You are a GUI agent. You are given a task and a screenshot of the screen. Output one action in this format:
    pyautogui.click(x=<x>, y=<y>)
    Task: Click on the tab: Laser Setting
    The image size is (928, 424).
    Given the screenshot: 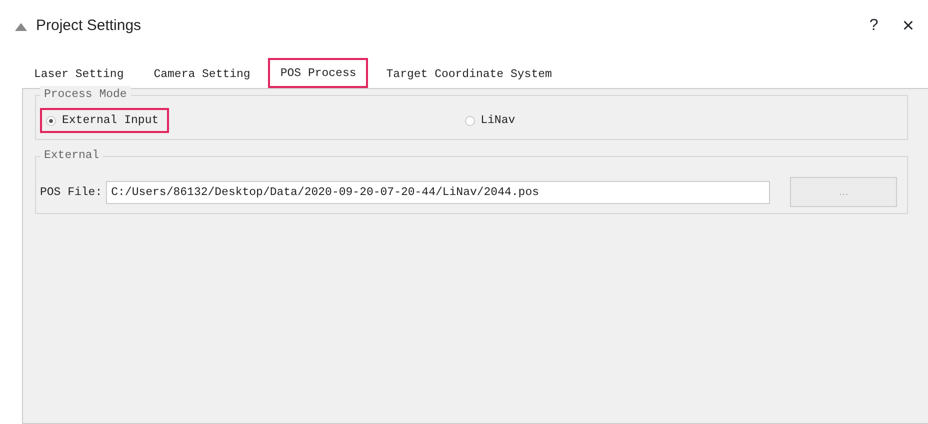 What is the action you would take?
    pyautogui.click(x=79, y=74)
    